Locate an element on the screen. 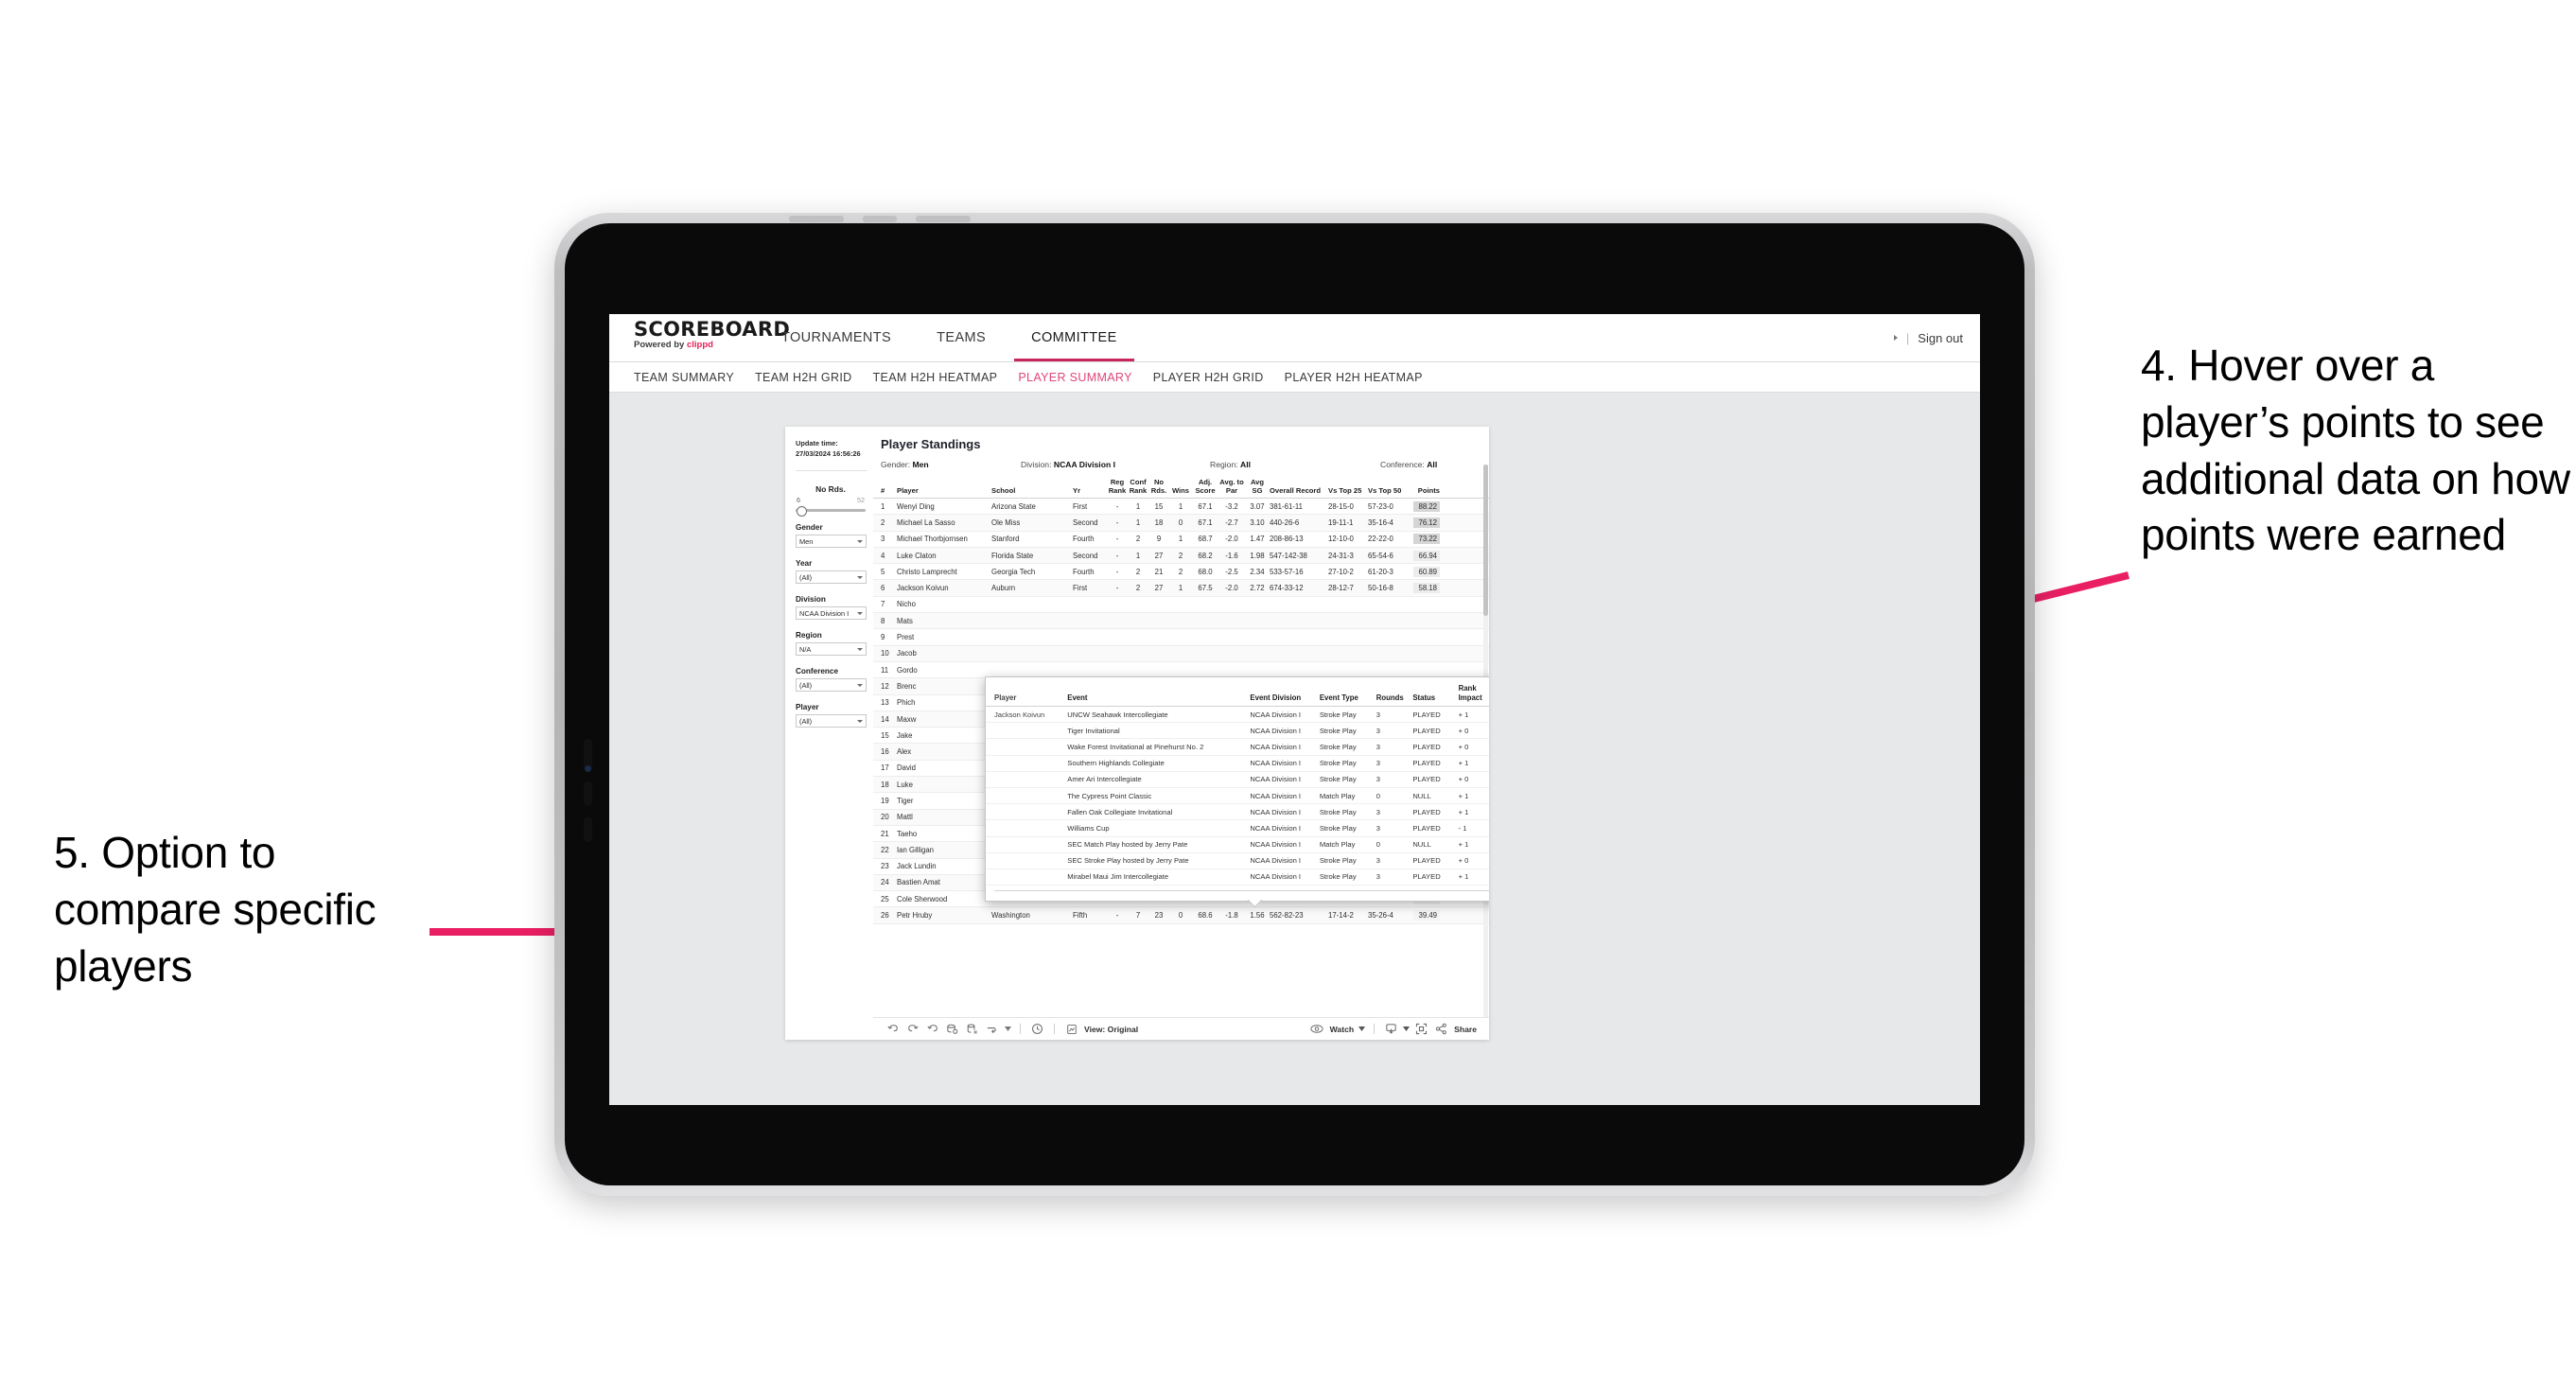  undo-icon is located at coordinates (893, 1029).